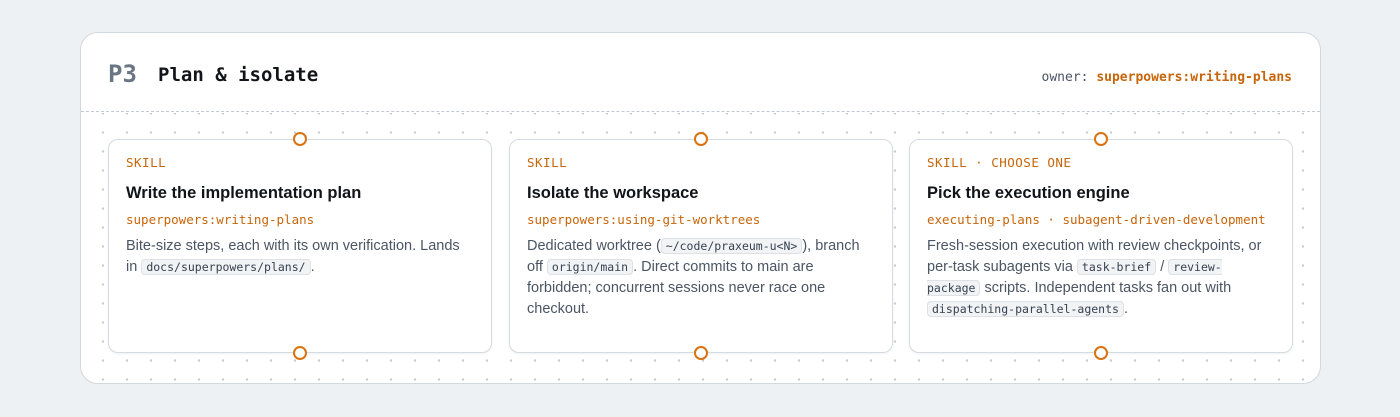 This screenshot has width=1400, height=417. What do you see at coordinates (644, 219) in the screenshot?
I see `card-skill-id: superpowers:using-git-worktrees` at bounding box center [644, 219].